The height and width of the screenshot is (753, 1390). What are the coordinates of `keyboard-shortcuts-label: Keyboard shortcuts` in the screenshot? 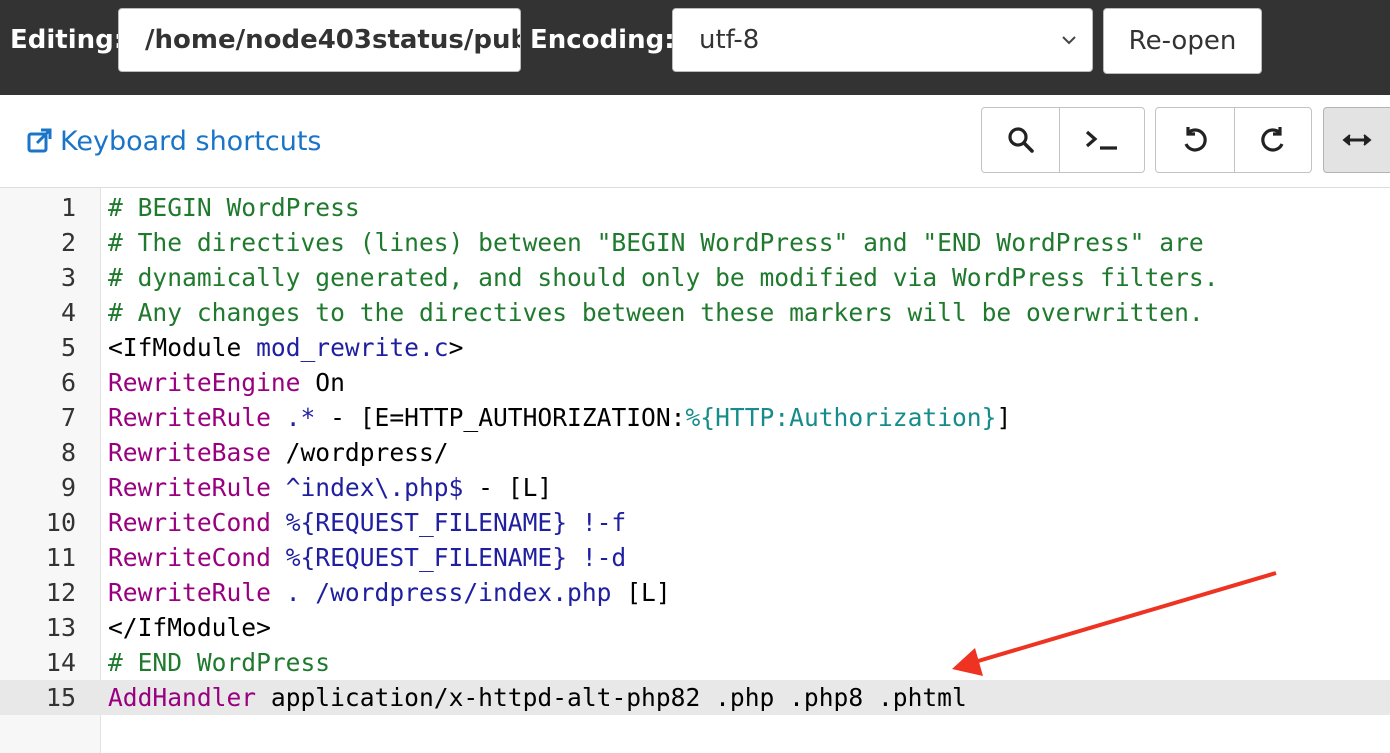 It's located at (191, 141).